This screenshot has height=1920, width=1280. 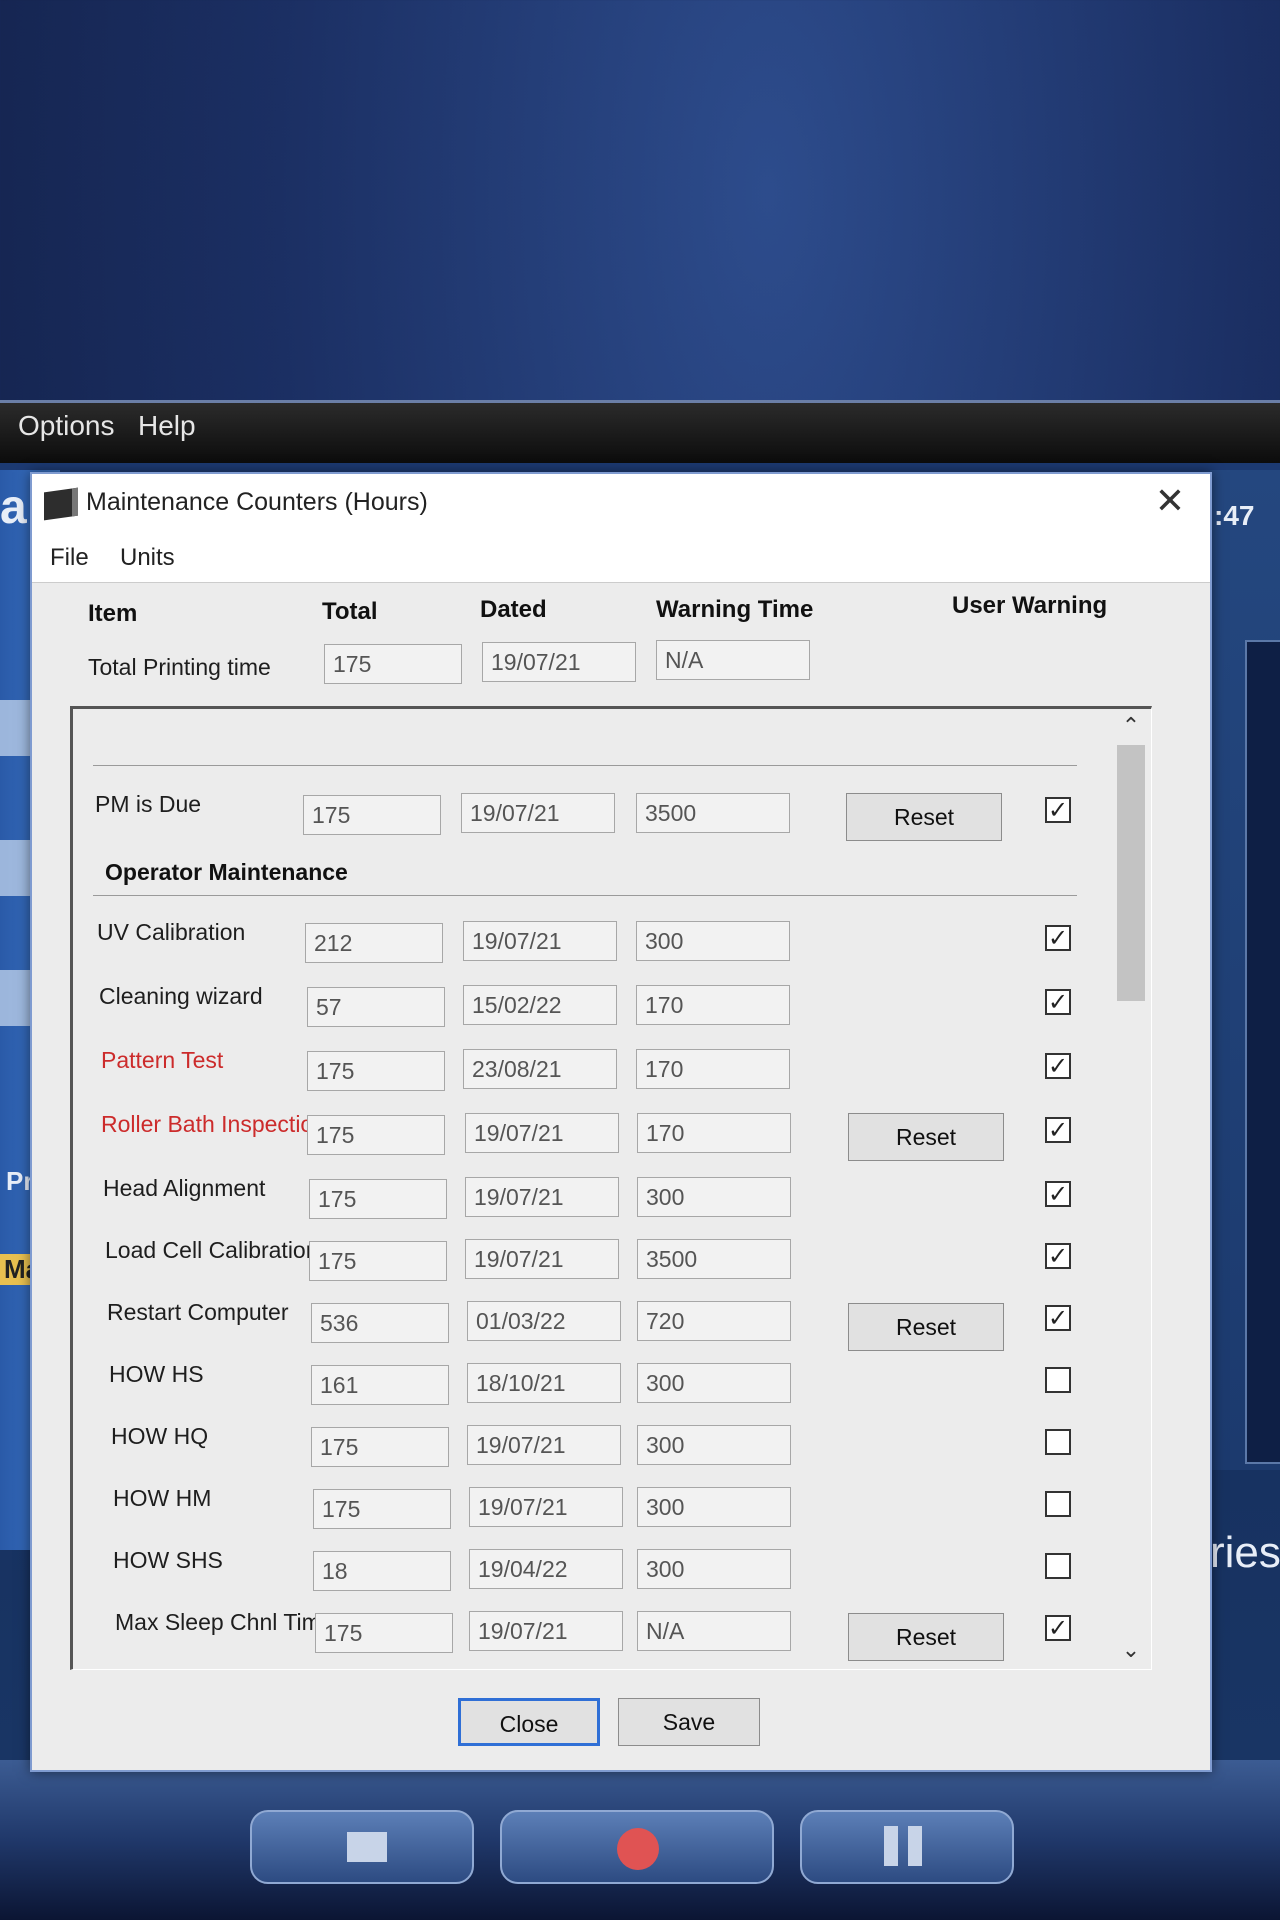 I want to click on row-label: HOW HQ, so click(x=160, y=1436).